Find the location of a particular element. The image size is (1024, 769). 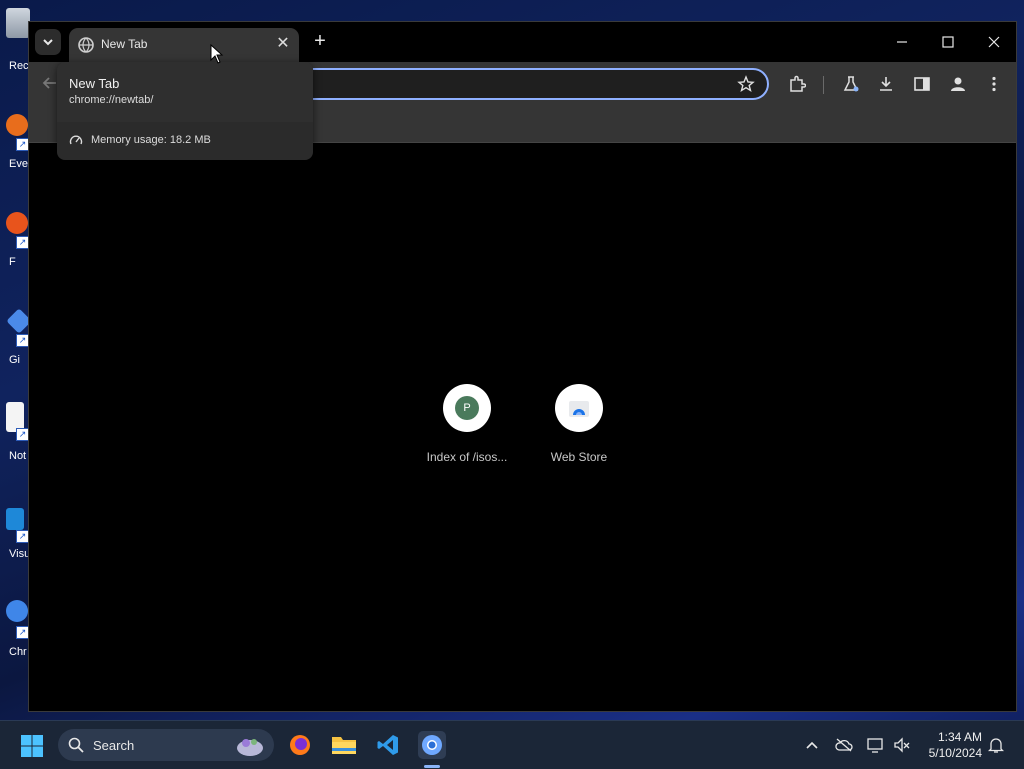

taskbar-clock: 1:34 AM 5/10/2024 is located at coordinates (950, 745).